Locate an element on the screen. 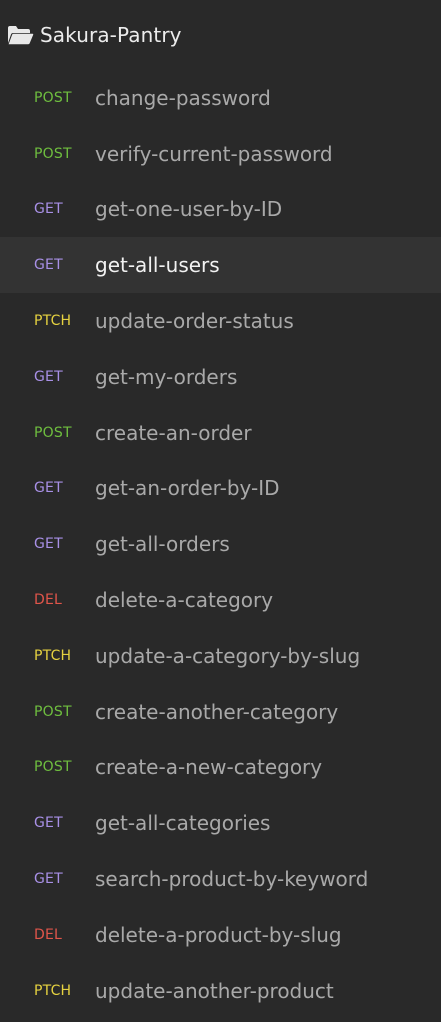 This screenshot has height=1022, width=441. request-item-delete-a-product-by-slug: DEL delete-a-product-by-slug is located at coordinates (220, 935).